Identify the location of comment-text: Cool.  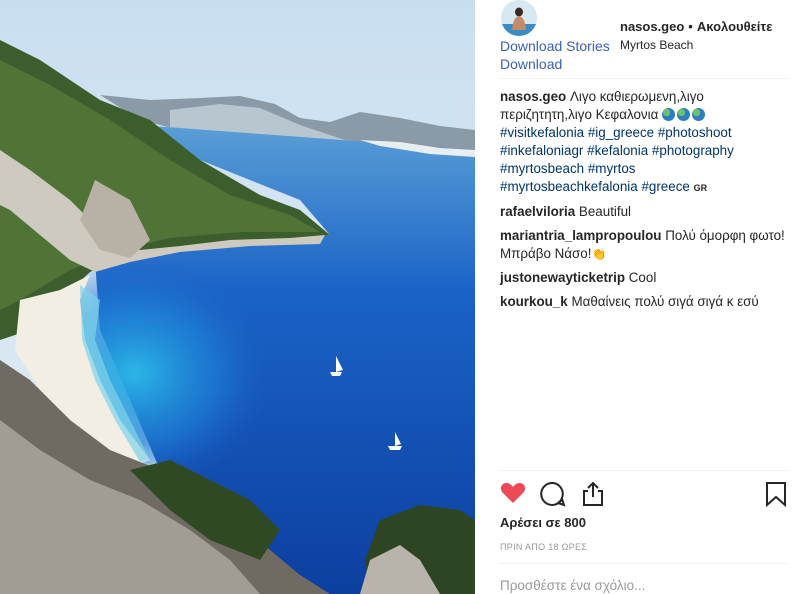
(642, 277).